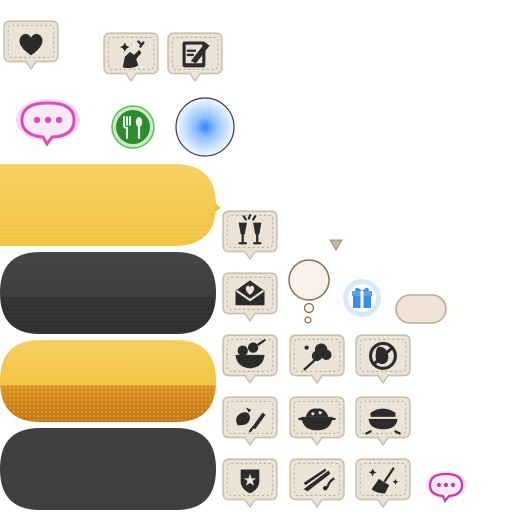  Describe the element at coordinates (195, 57) in the screenshot. I see `notepad-quill-icon` at that location.